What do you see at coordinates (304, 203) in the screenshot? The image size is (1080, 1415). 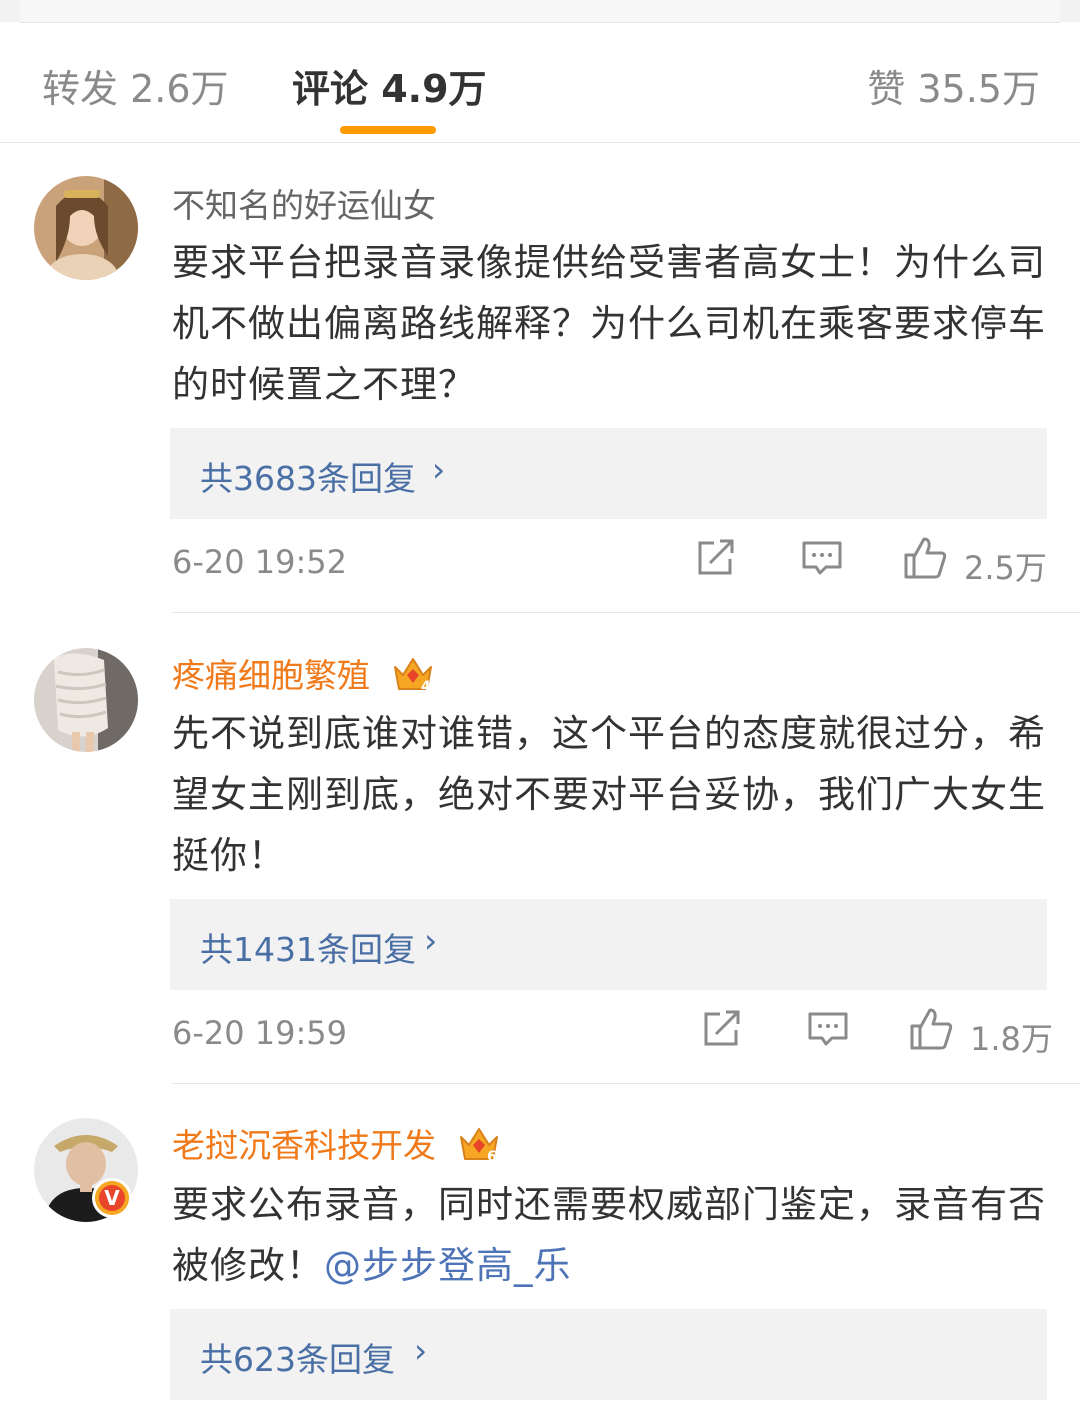 I see `username: 不知名的好运仙女` at bounding box center [304, 203].